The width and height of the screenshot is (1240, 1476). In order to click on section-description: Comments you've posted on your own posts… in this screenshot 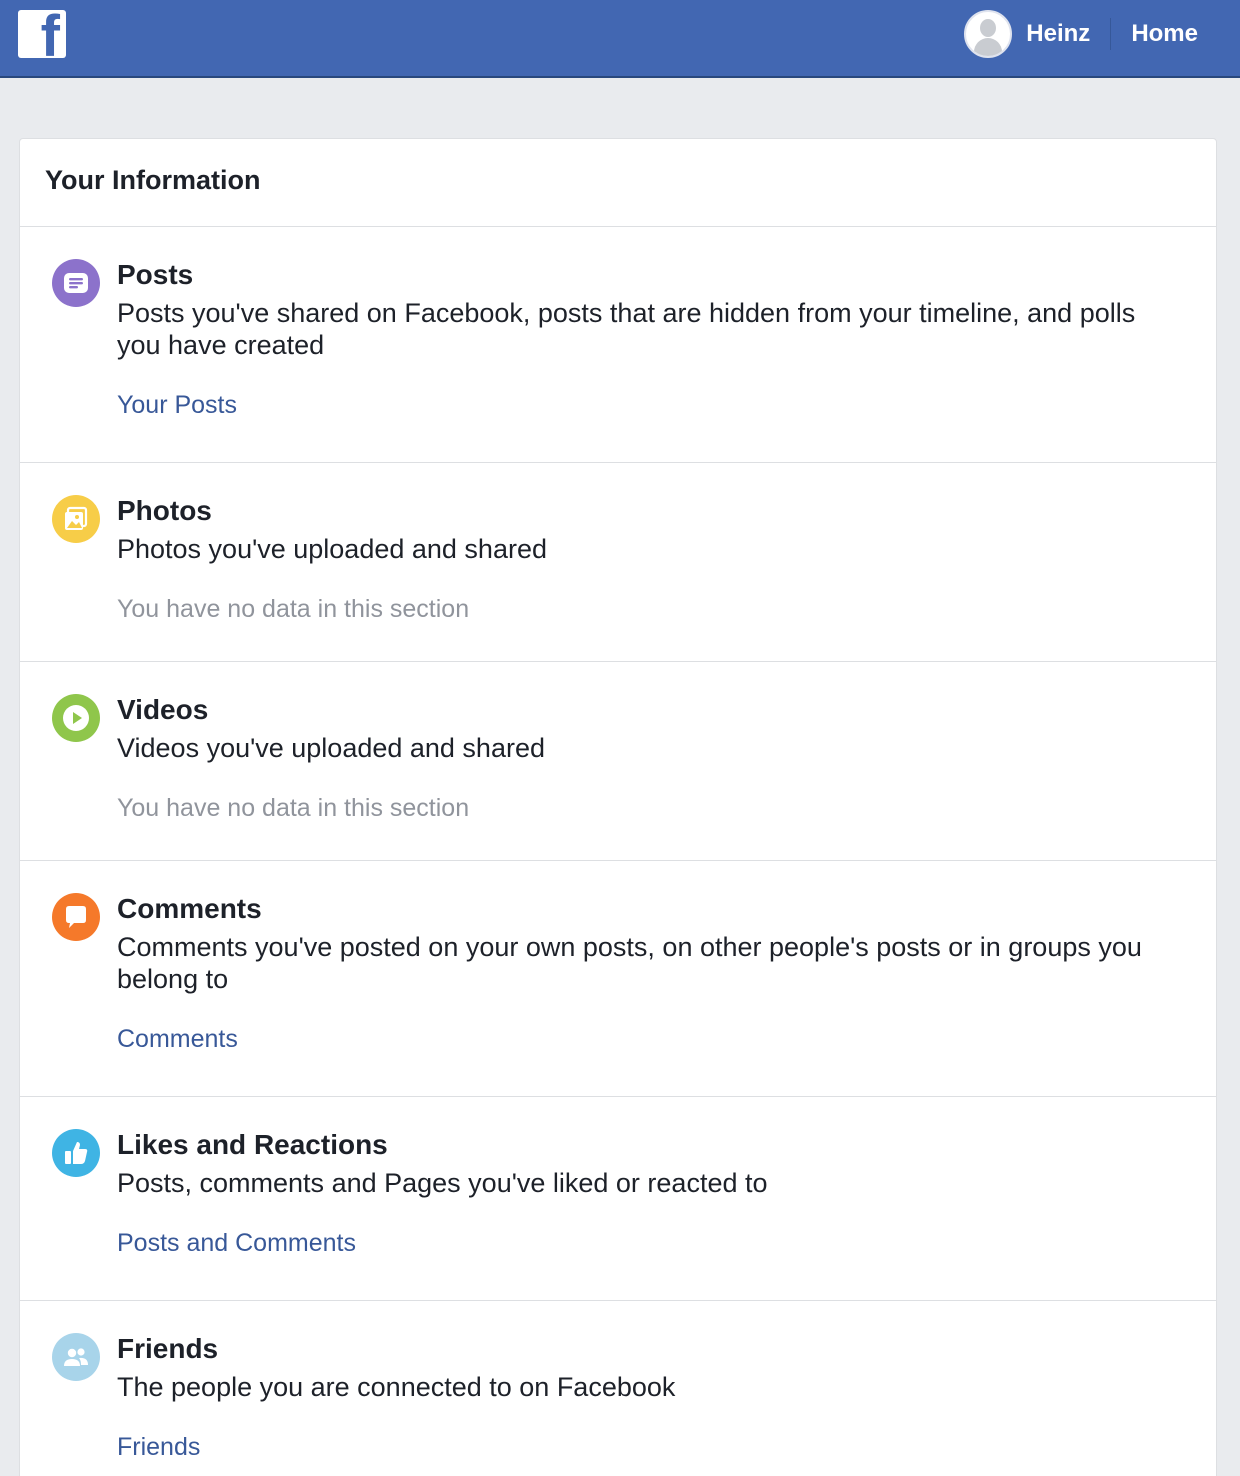, I will do `click(629, 963)`.